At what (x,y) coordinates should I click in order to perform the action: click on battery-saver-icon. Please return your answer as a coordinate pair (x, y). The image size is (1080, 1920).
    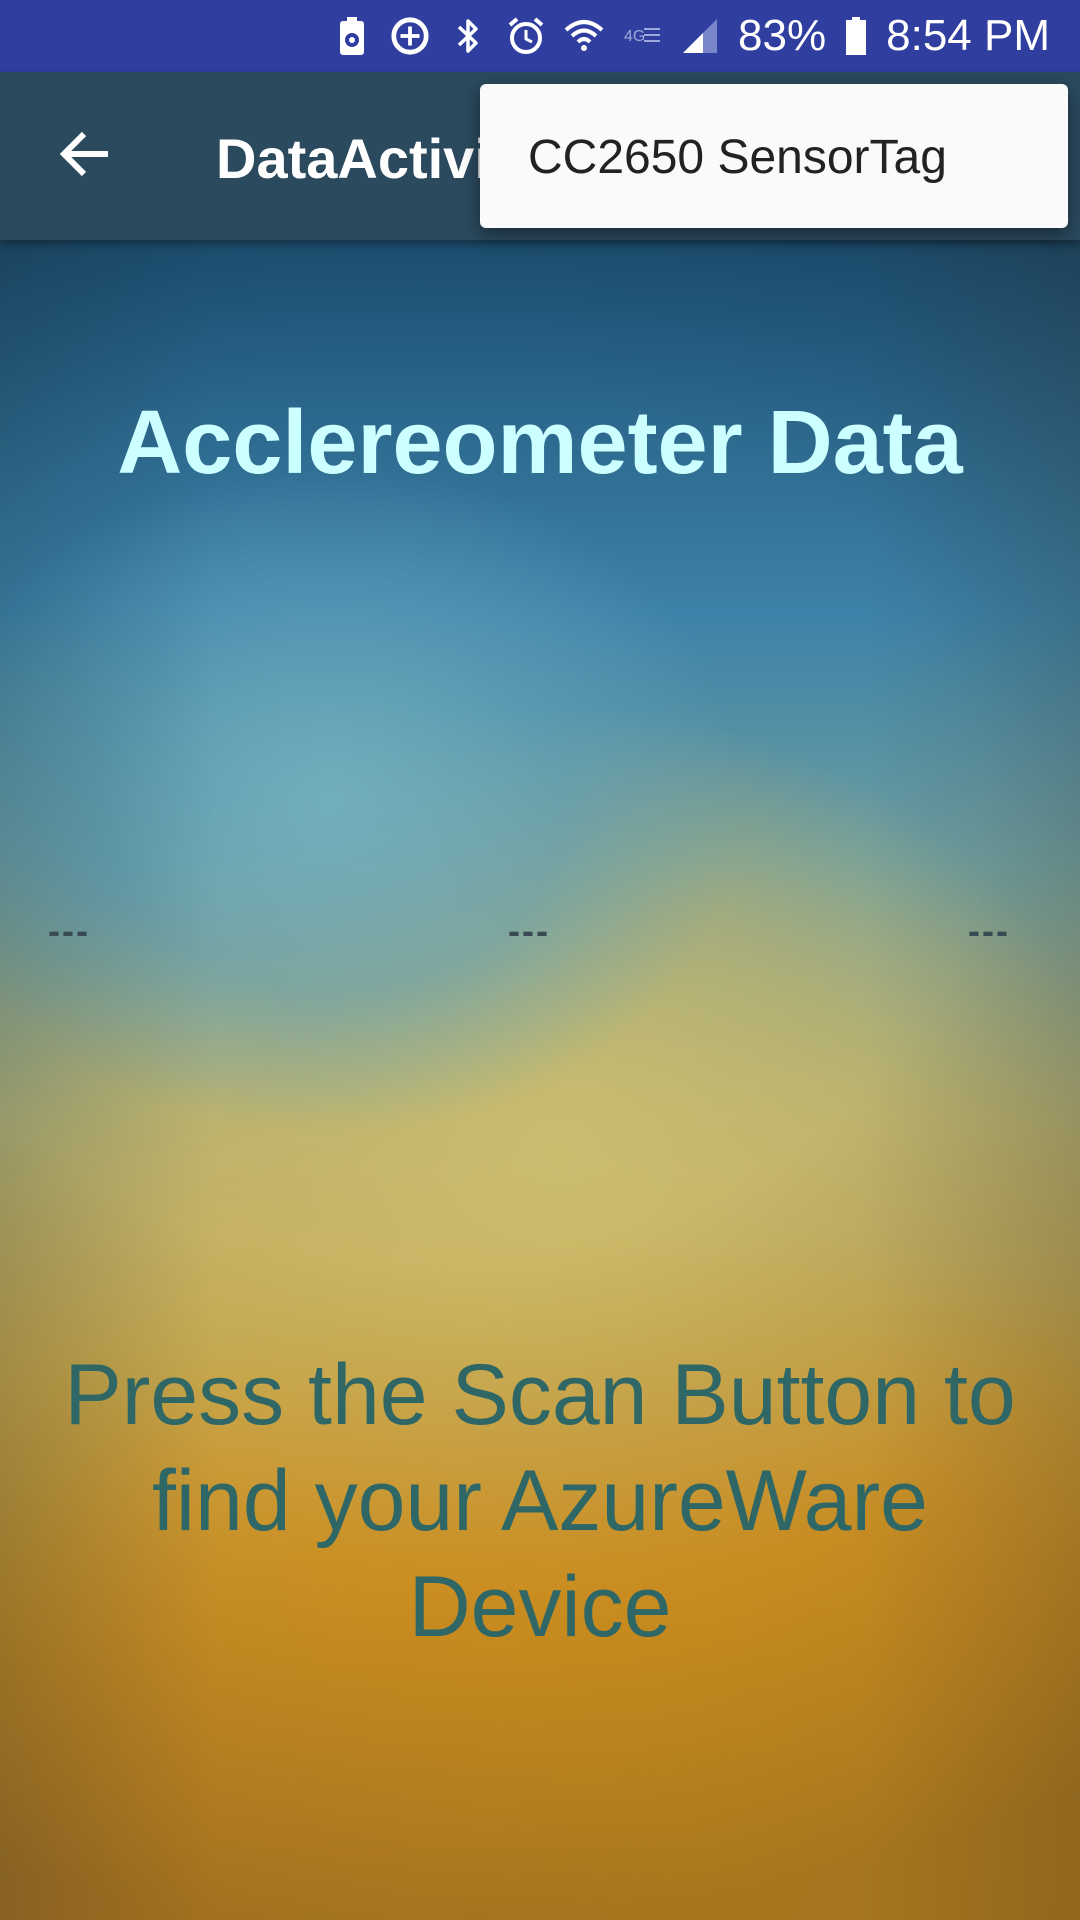
    Looking at the image, I should click on (352, 36).